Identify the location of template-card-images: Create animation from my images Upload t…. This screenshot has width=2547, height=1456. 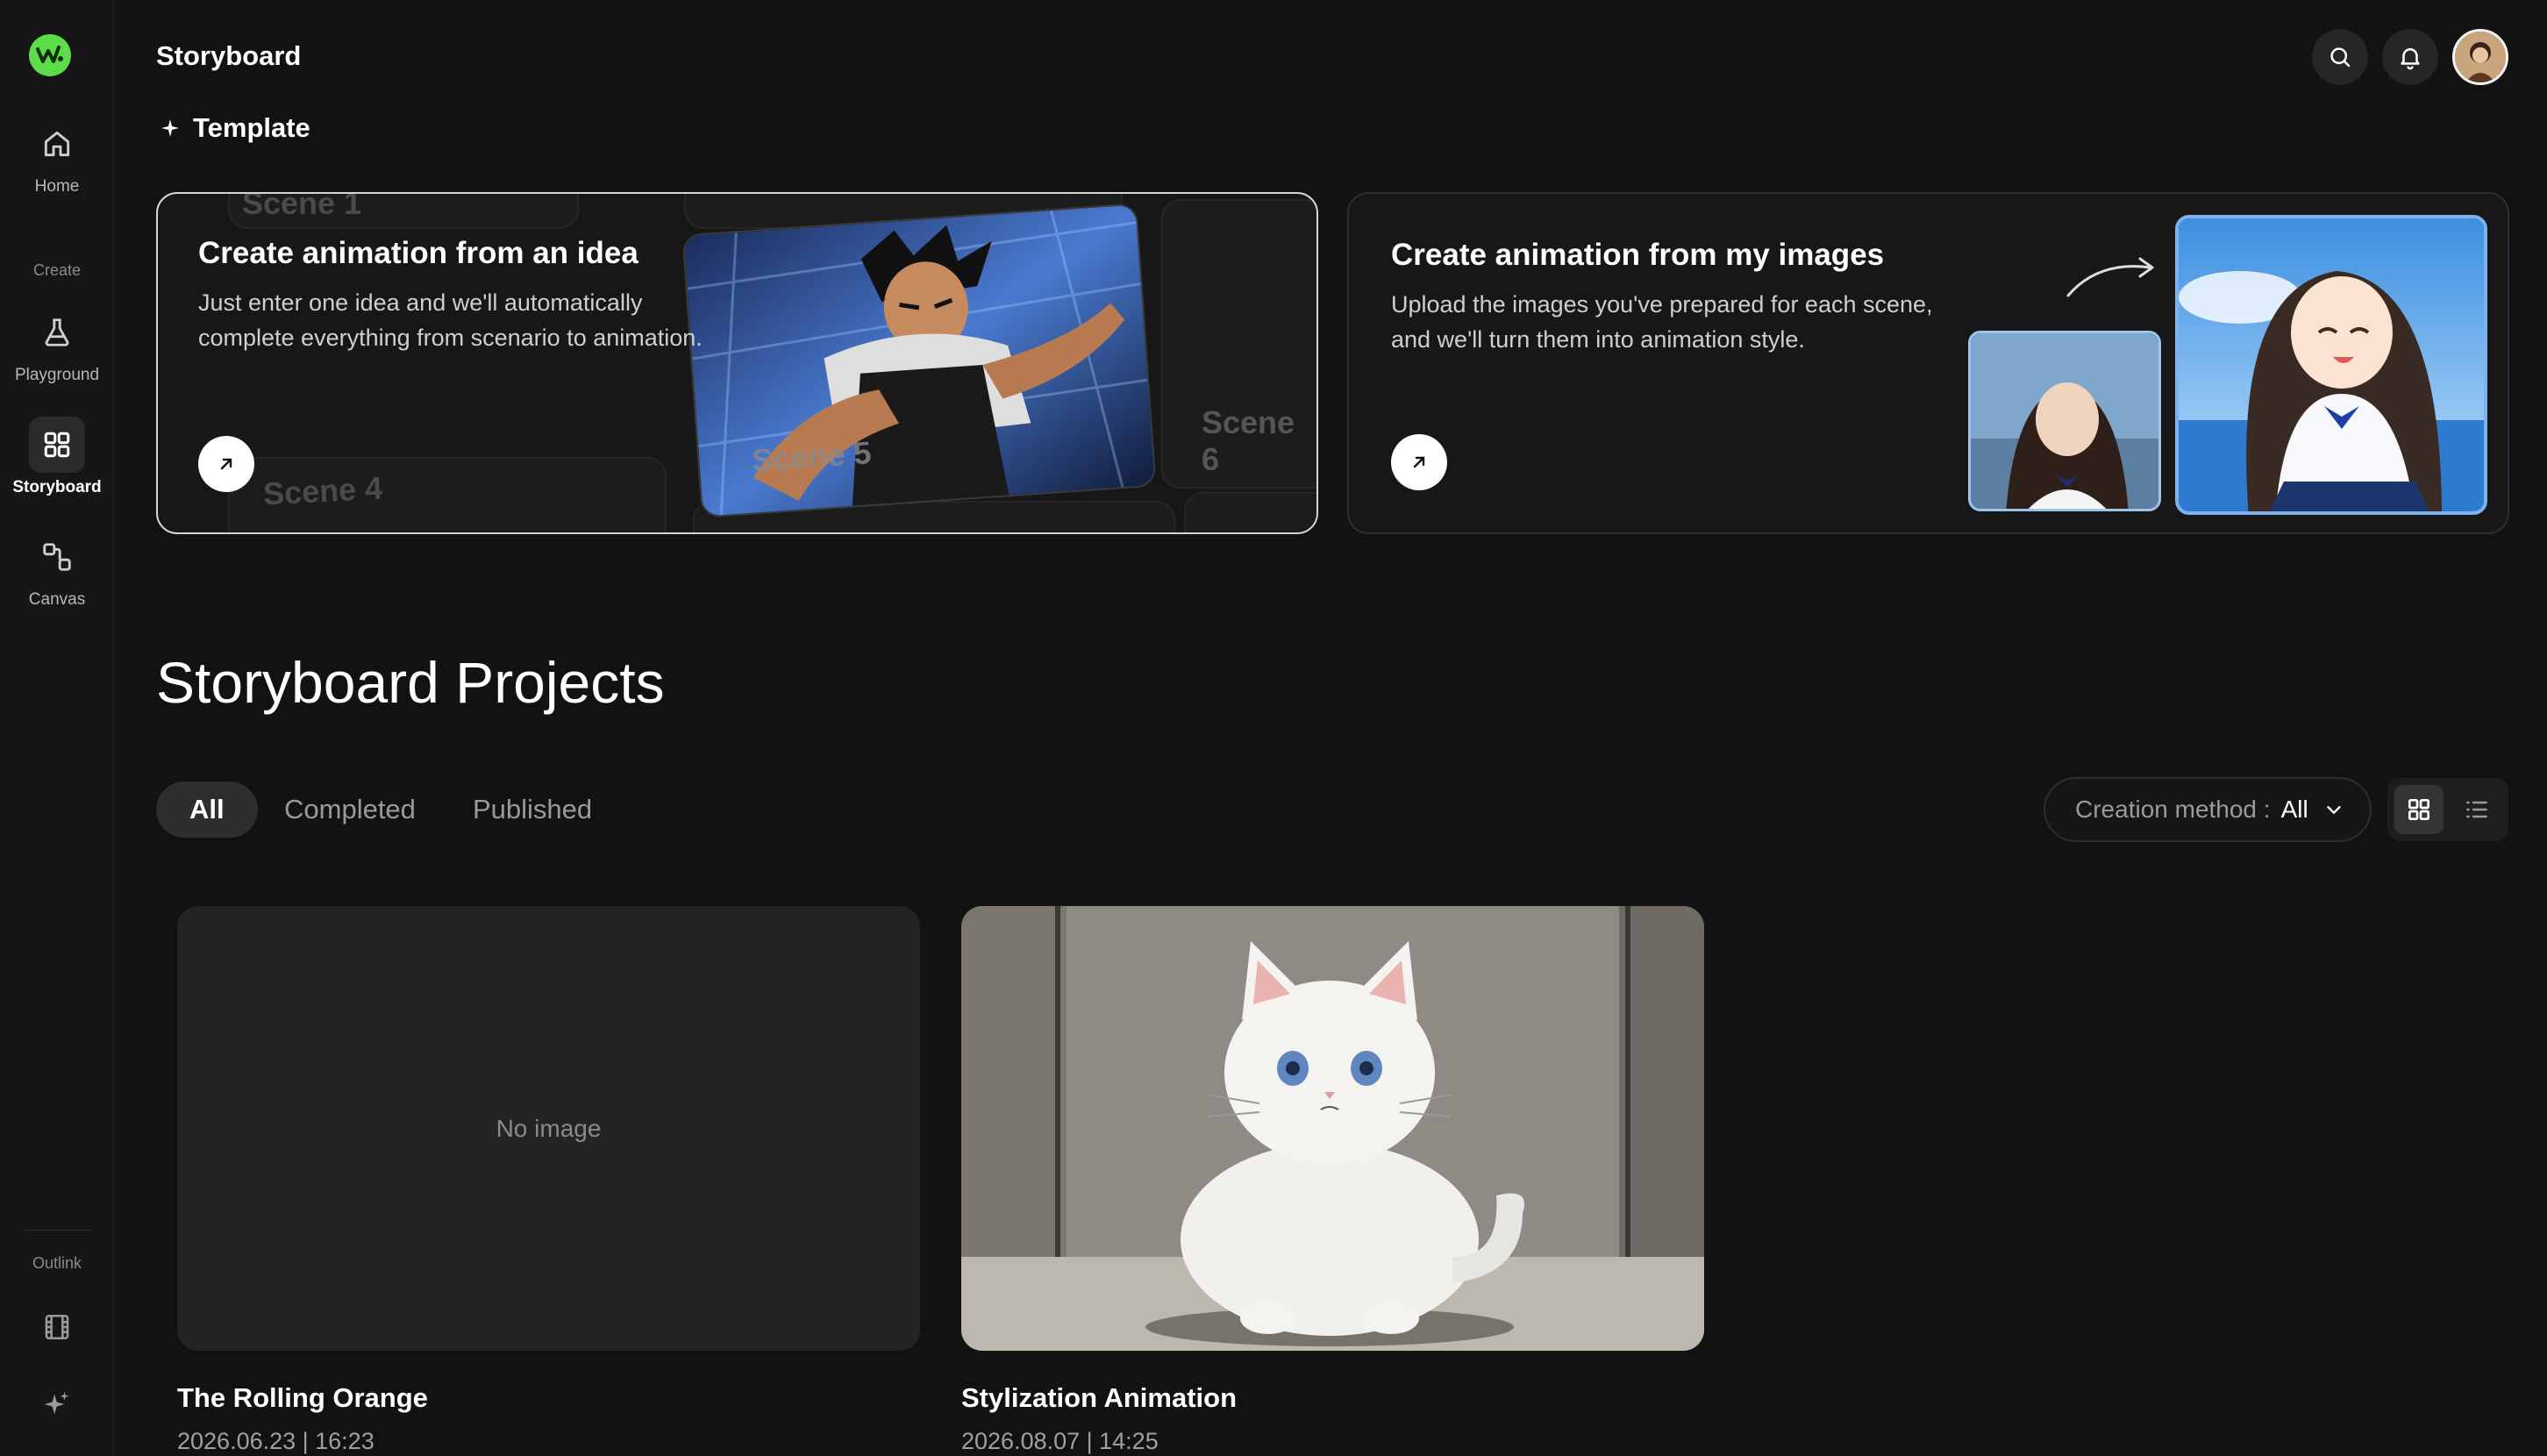
(1928, 363).